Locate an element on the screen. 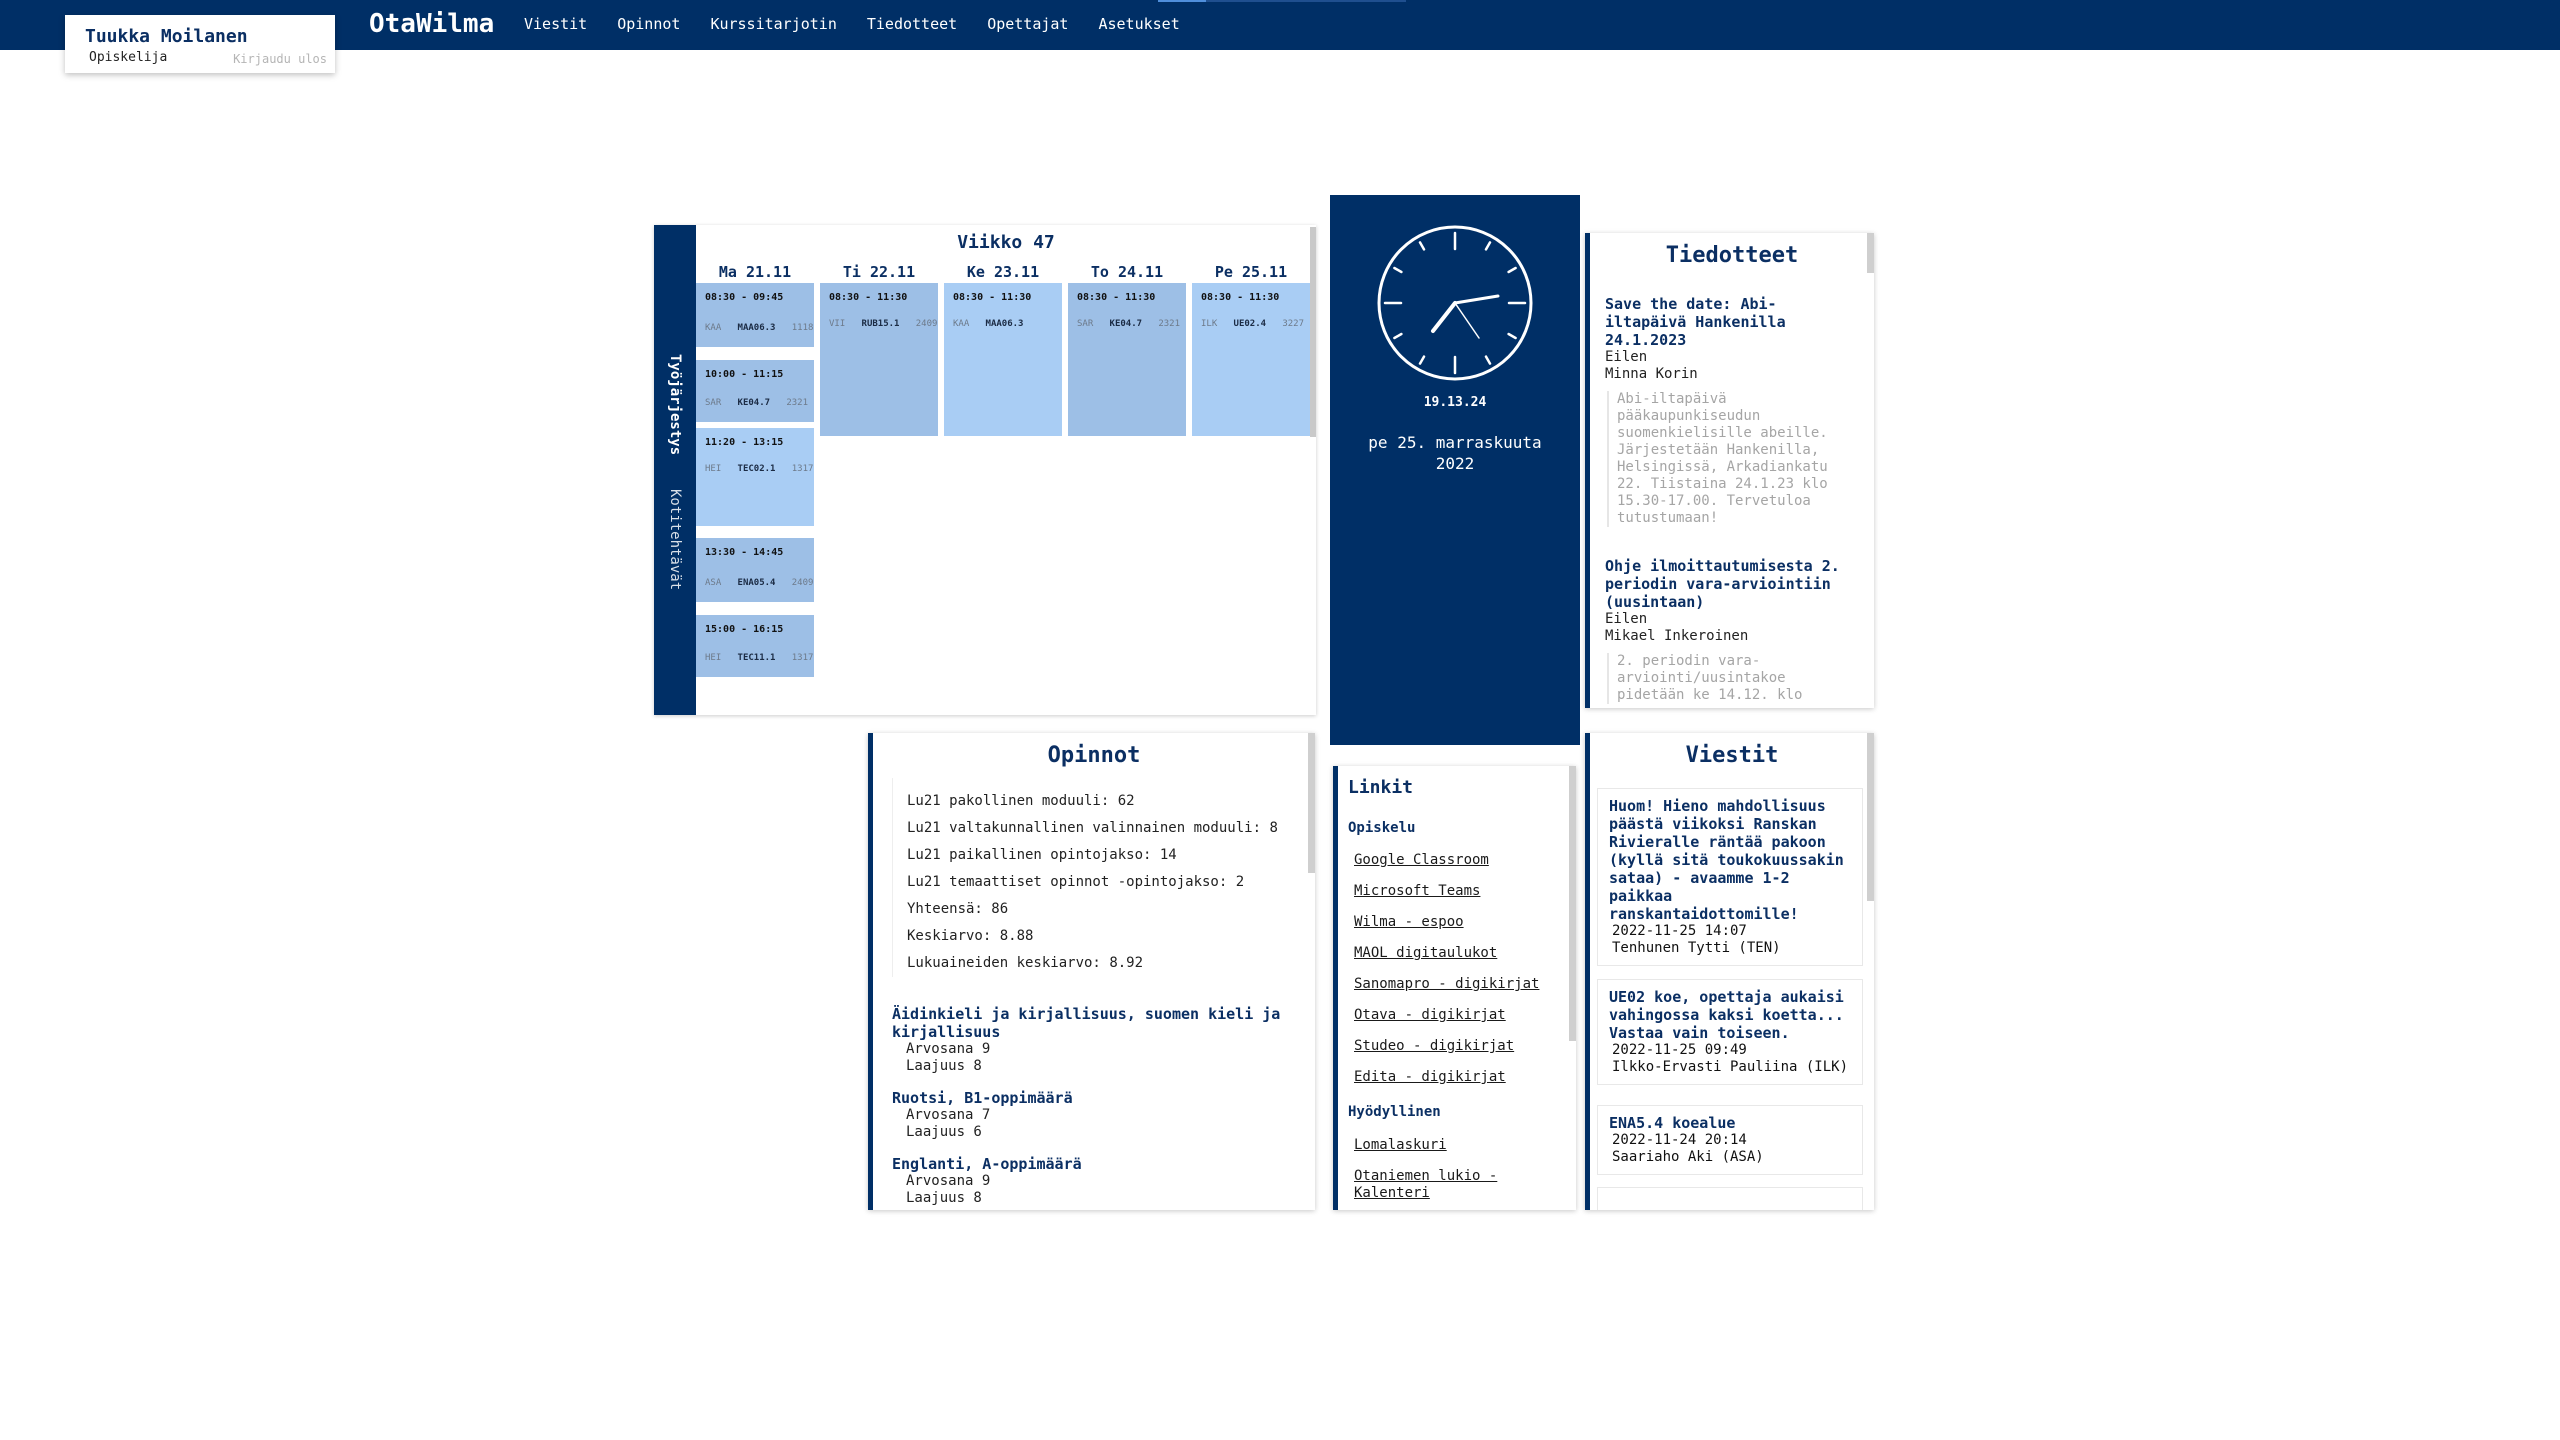 This screenshot has height=1440, width=2560. message-date: 2022-11-24 20:14 is located at coordinates (1679, 1140).